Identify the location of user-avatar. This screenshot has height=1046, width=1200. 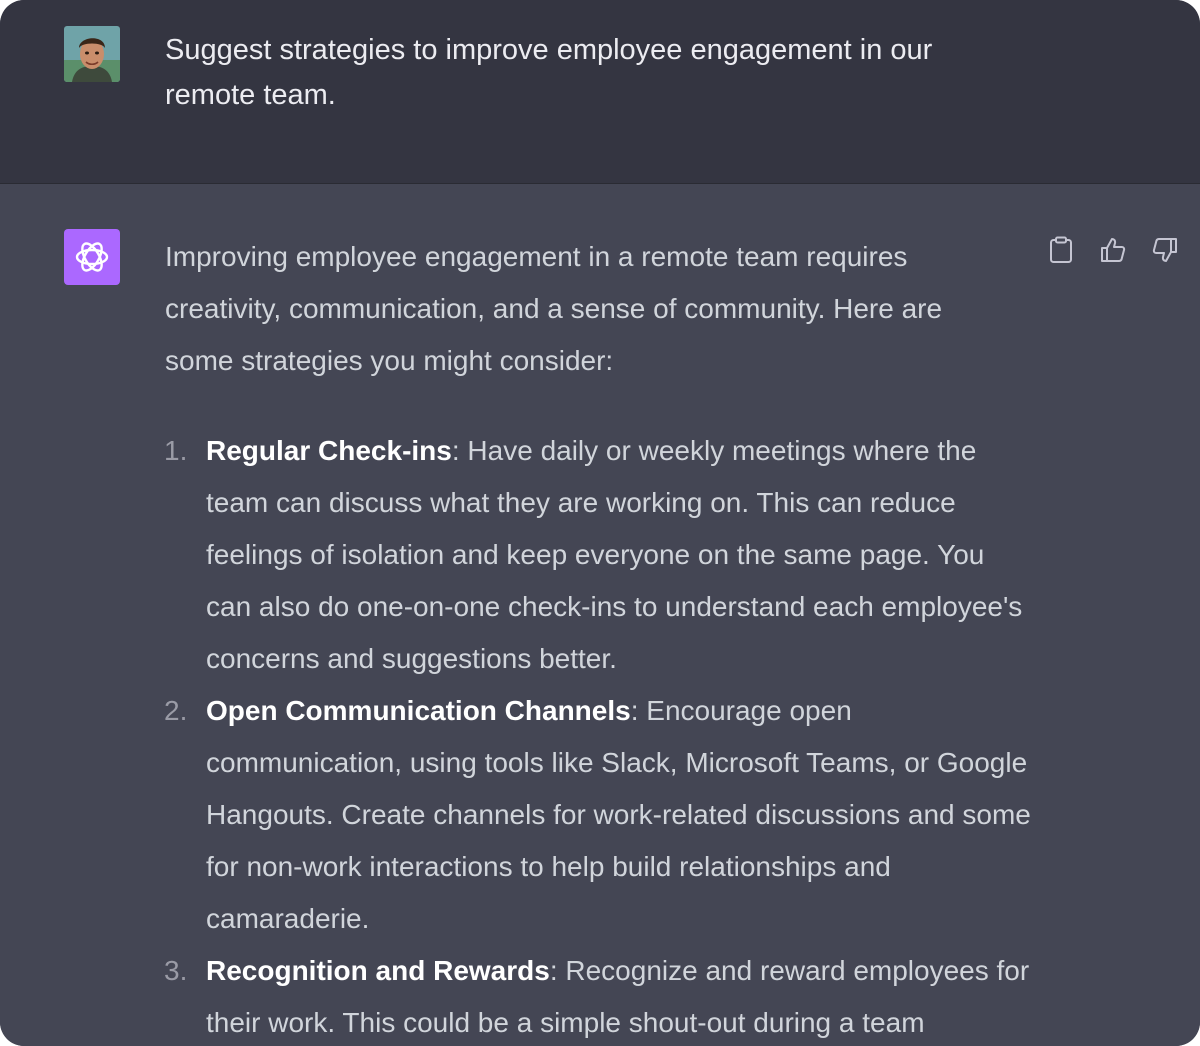
(92, 54).